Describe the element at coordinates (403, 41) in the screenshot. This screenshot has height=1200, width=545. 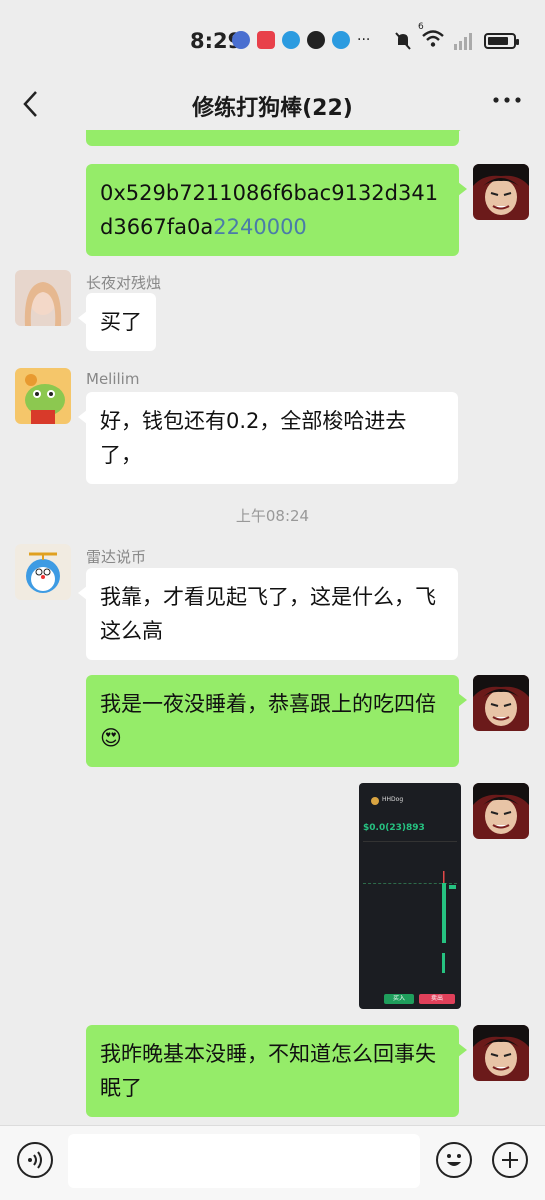
I see `mute-icon` at that location.